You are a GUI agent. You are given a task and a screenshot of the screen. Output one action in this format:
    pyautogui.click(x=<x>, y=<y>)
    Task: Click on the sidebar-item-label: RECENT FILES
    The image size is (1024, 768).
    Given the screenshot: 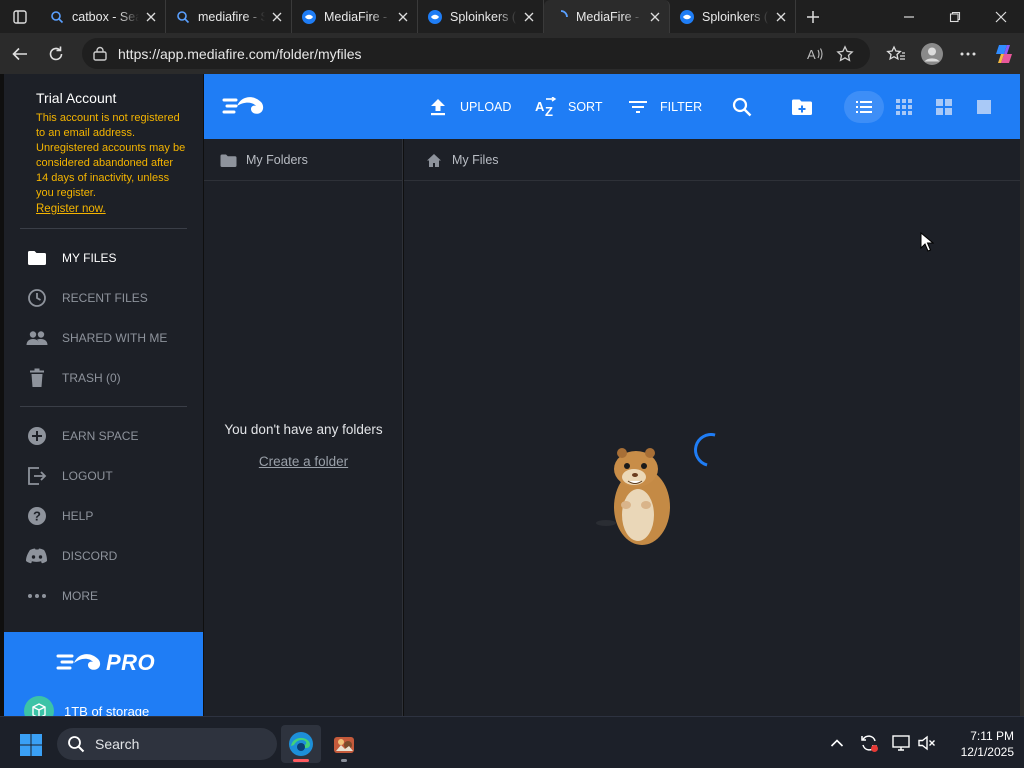 What is the action you would take?
    pyautogui.click(x=105, y=298)
    